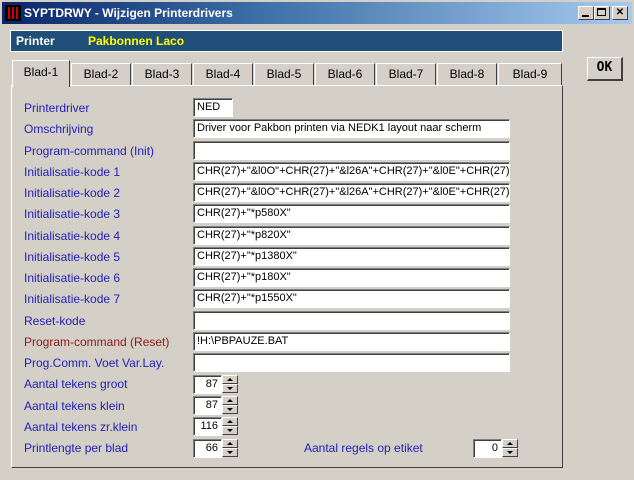  What do you see at coordinates (57, 108) in the screenshot?
I see `printerdriver-label: Printerdriver` at bounding box center [57, 108].